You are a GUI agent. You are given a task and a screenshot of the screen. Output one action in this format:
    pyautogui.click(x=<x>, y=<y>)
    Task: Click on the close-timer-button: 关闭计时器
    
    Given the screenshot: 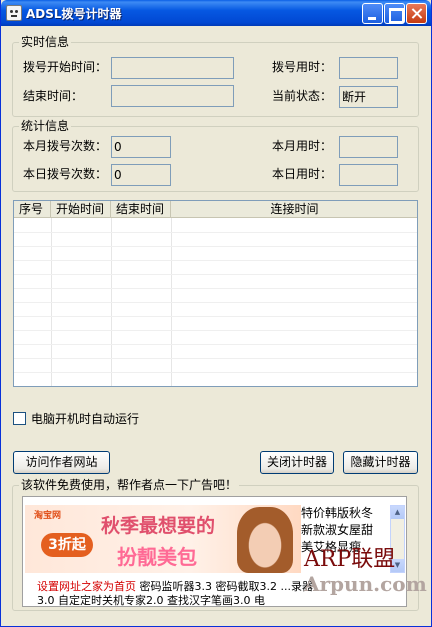 What is the action you would take?
    pyautogui.click(x=297, y=462)
    